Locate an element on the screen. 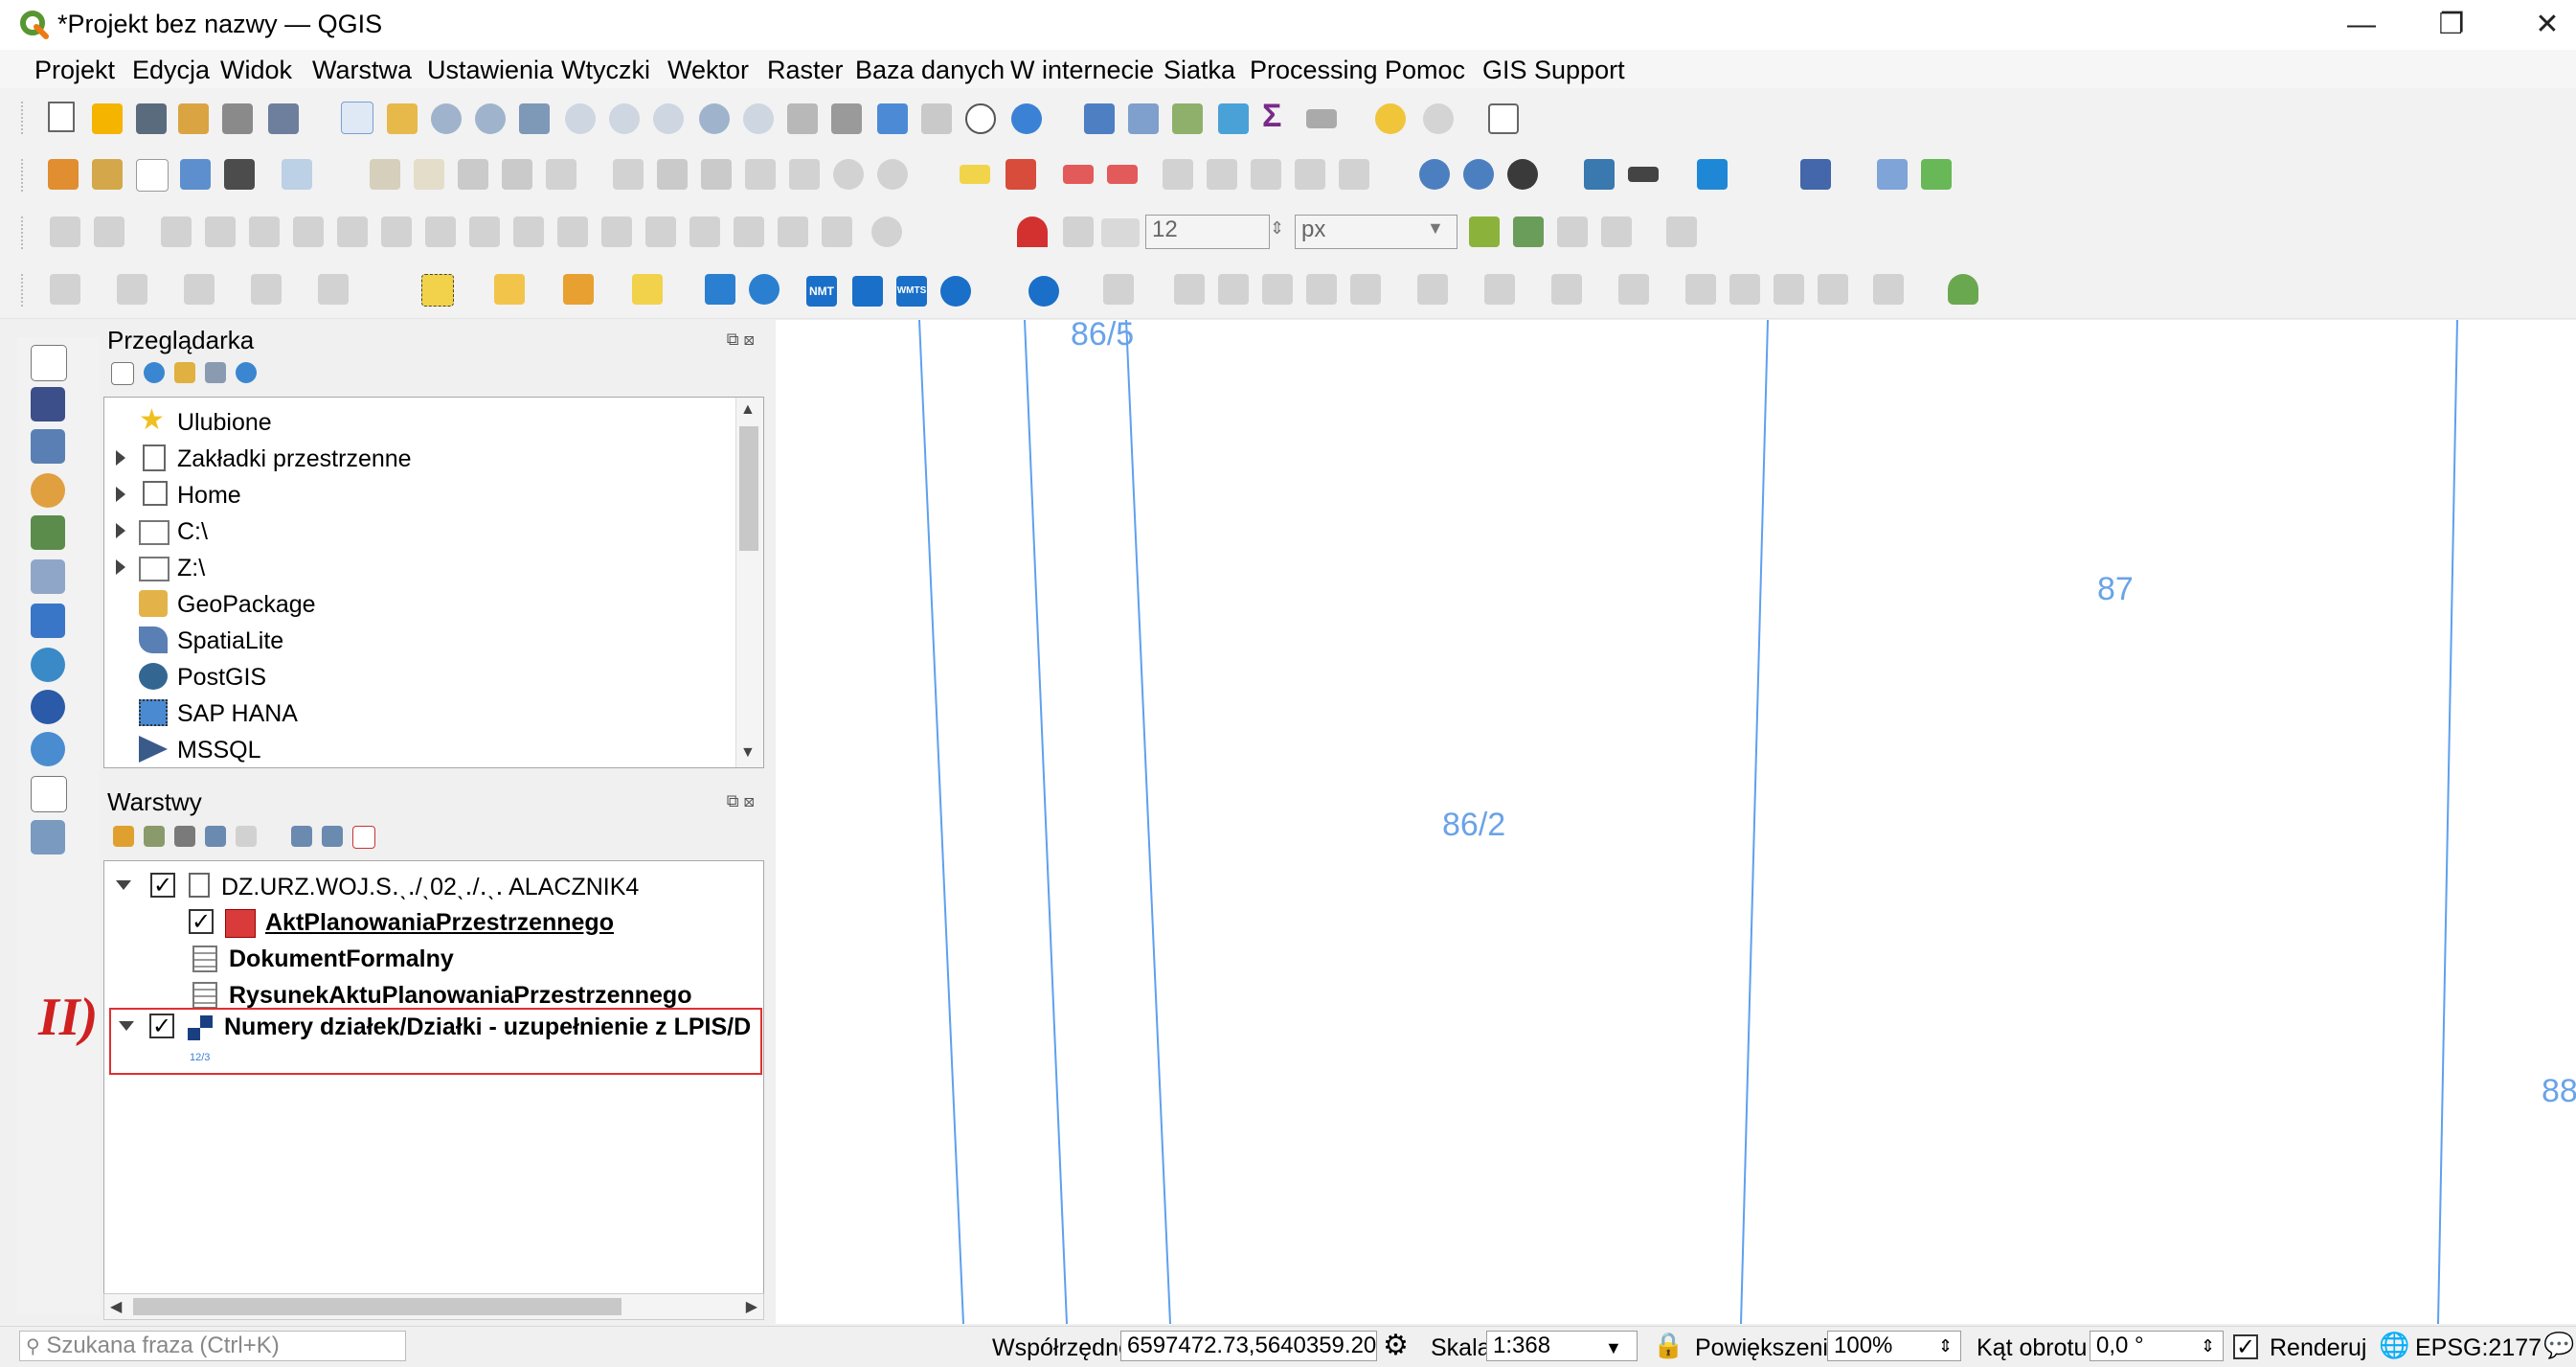  delete-part-icon is located at coordinates (396, 231).